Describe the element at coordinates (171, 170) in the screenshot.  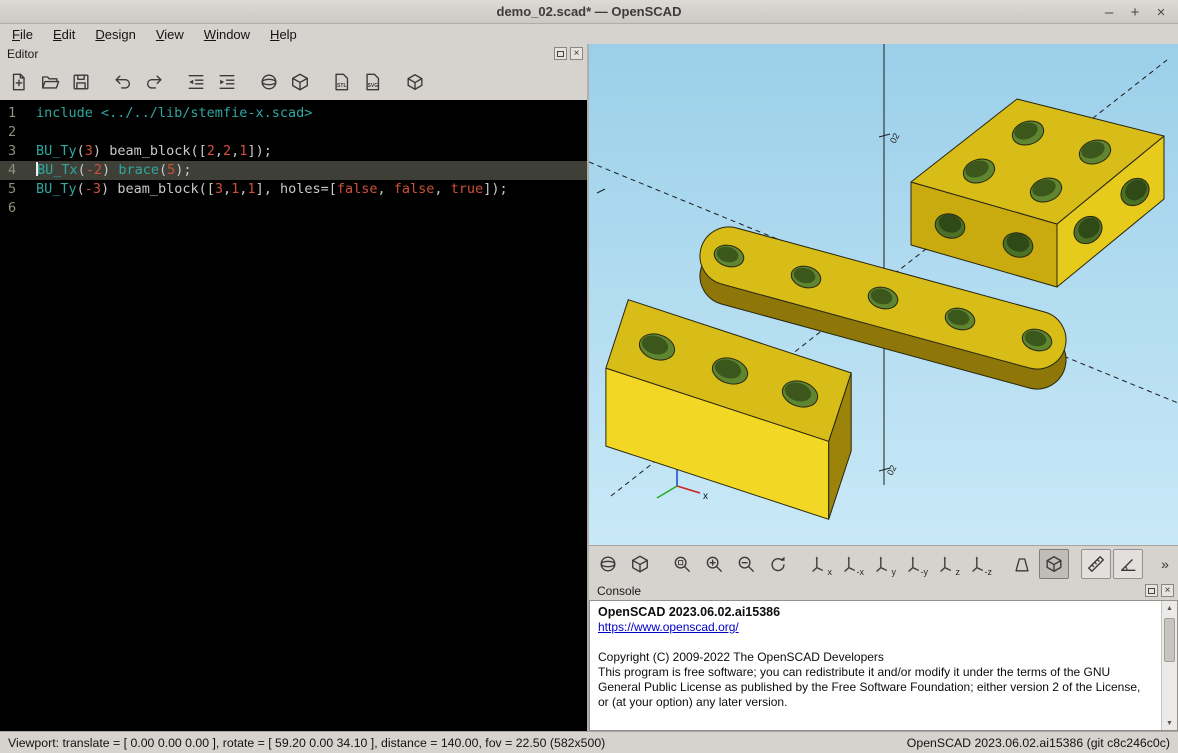
I see `code-token: 5` at that location.